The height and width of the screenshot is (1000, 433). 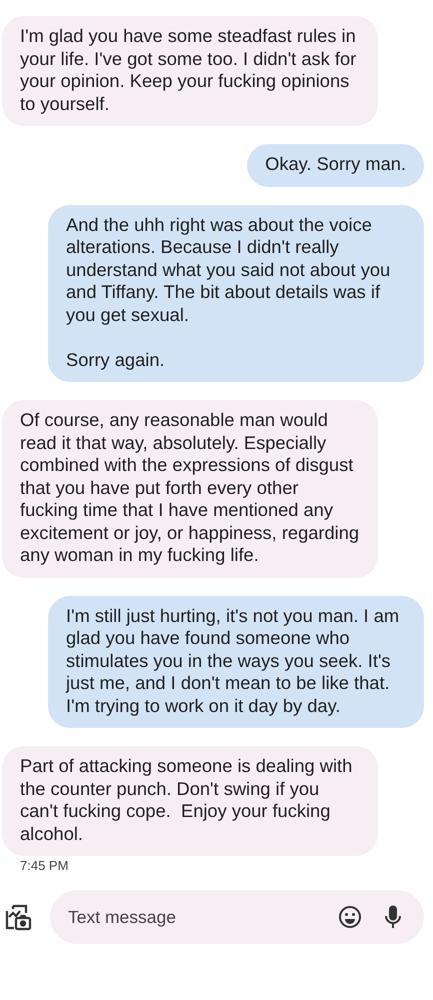 I want to click on message-bubble: I'm still just hurting, it's not you man. I am glad you have found someone who stimulates you in the ways you seek. It's just me, and I don't mean to be like that. I'm trying to work on it day by day., so click(x=236, y=662).